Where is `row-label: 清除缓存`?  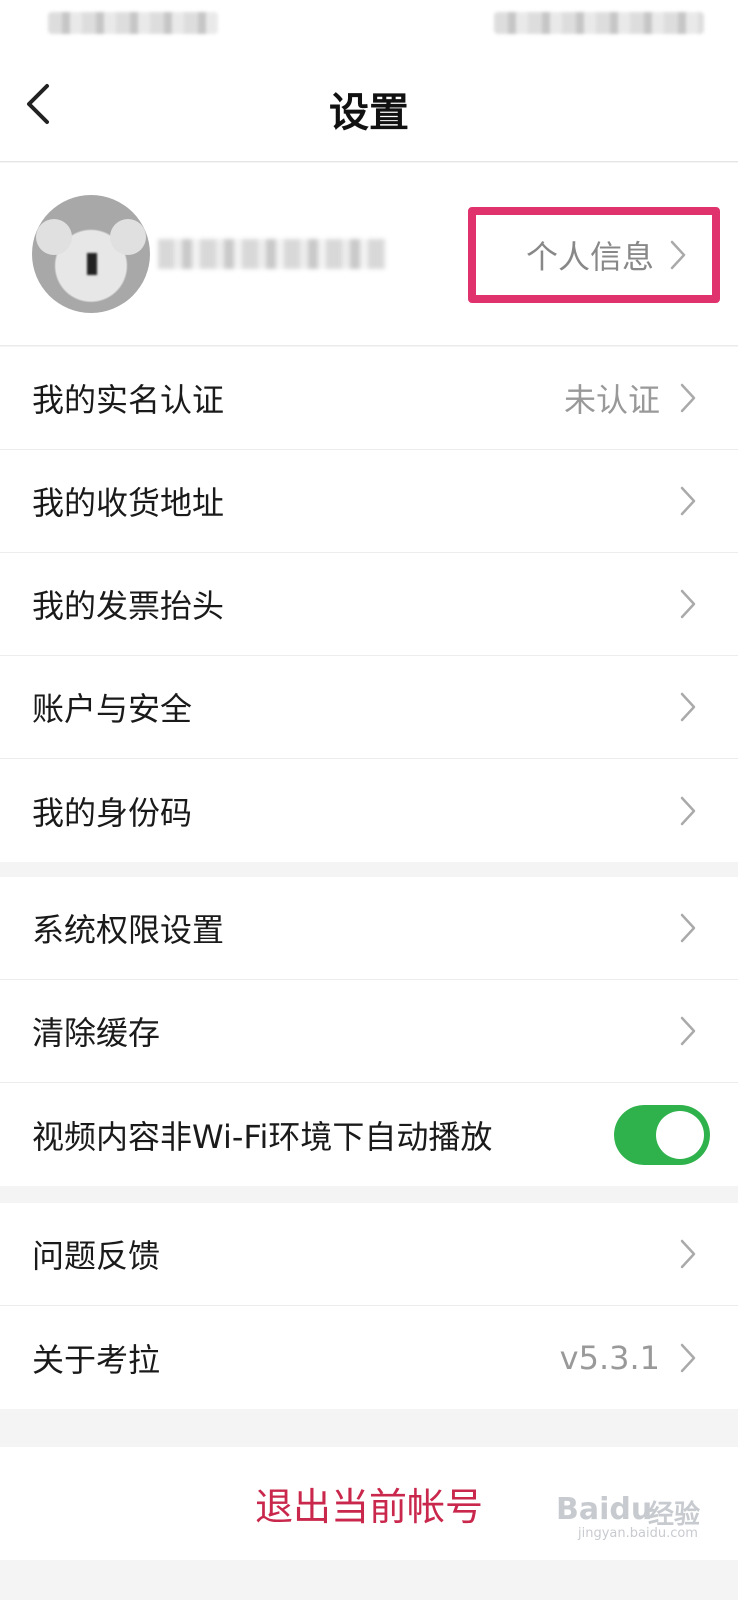
row-label: 清除缓存 is located at coordinates (96, 1033).